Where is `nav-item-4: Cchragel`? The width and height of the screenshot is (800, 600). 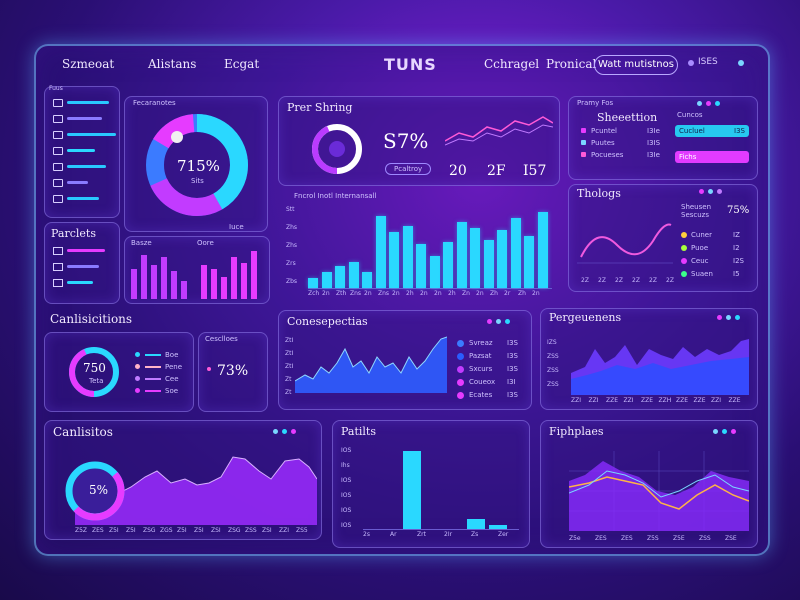
nav-item-4: Cchragel is located at coordinates (511, 64).